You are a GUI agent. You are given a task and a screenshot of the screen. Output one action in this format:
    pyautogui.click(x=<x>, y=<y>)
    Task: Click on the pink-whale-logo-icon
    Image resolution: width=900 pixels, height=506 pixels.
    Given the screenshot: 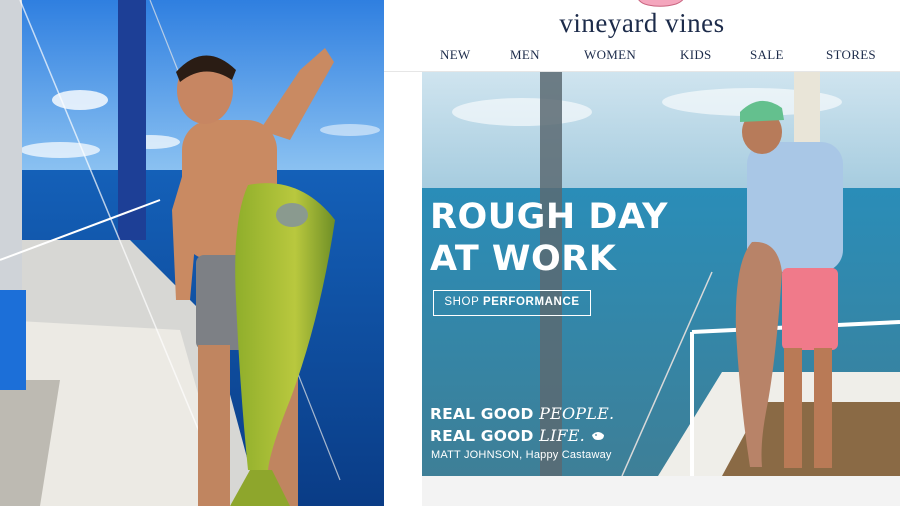 What is the action you would take?
    pyautogui.click(x=660, y=4)
    